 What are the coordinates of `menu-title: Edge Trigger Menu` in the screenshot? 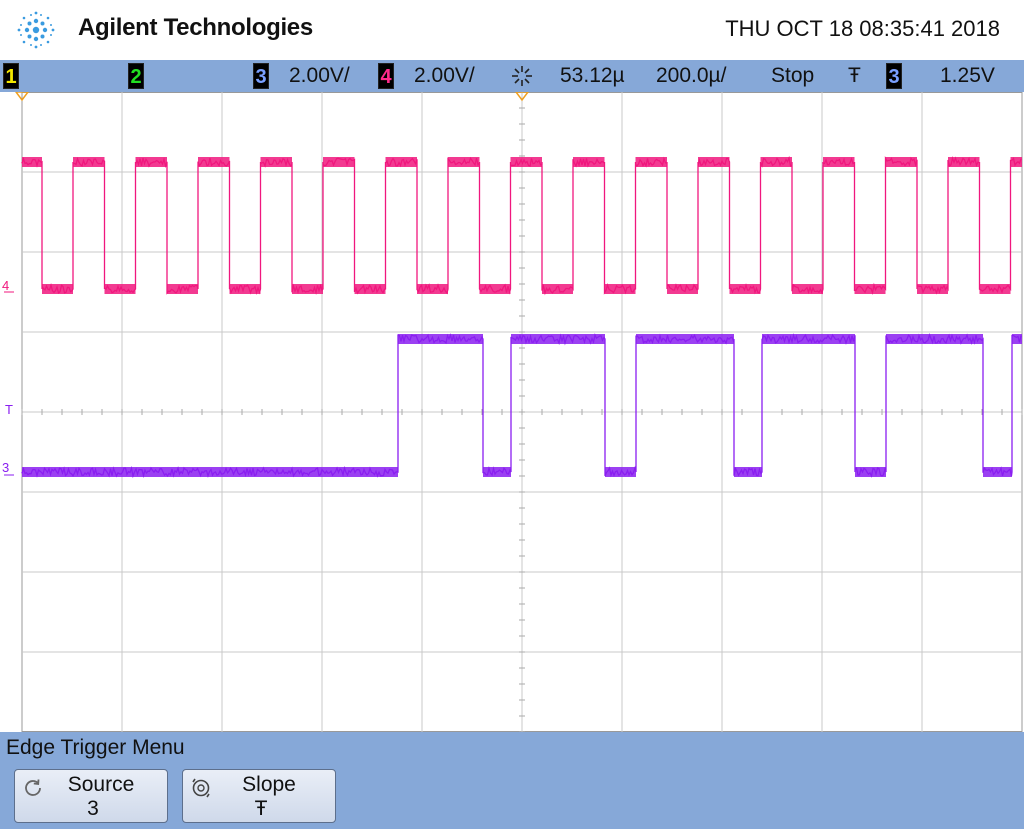 It's located at (95, 747).